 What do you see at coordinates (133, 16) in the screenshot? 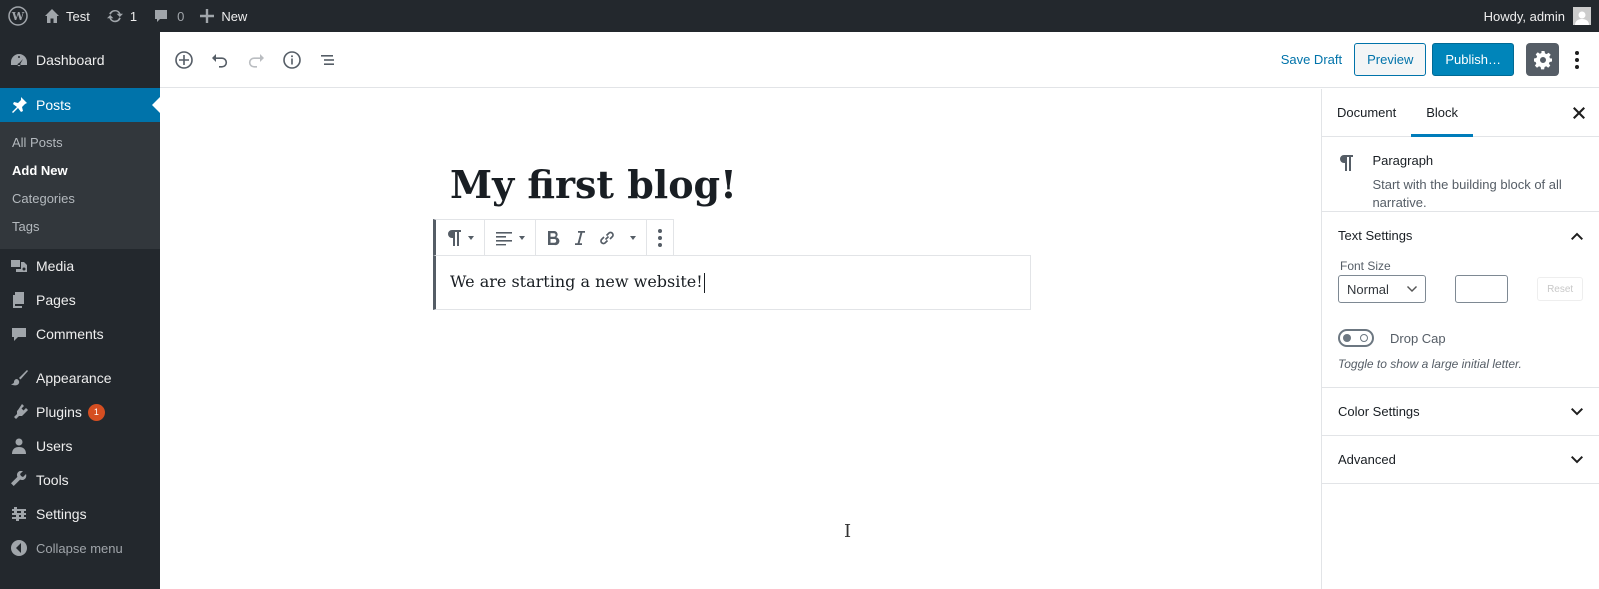
I see `updates-count: 1` at bounding box center [133, 16].